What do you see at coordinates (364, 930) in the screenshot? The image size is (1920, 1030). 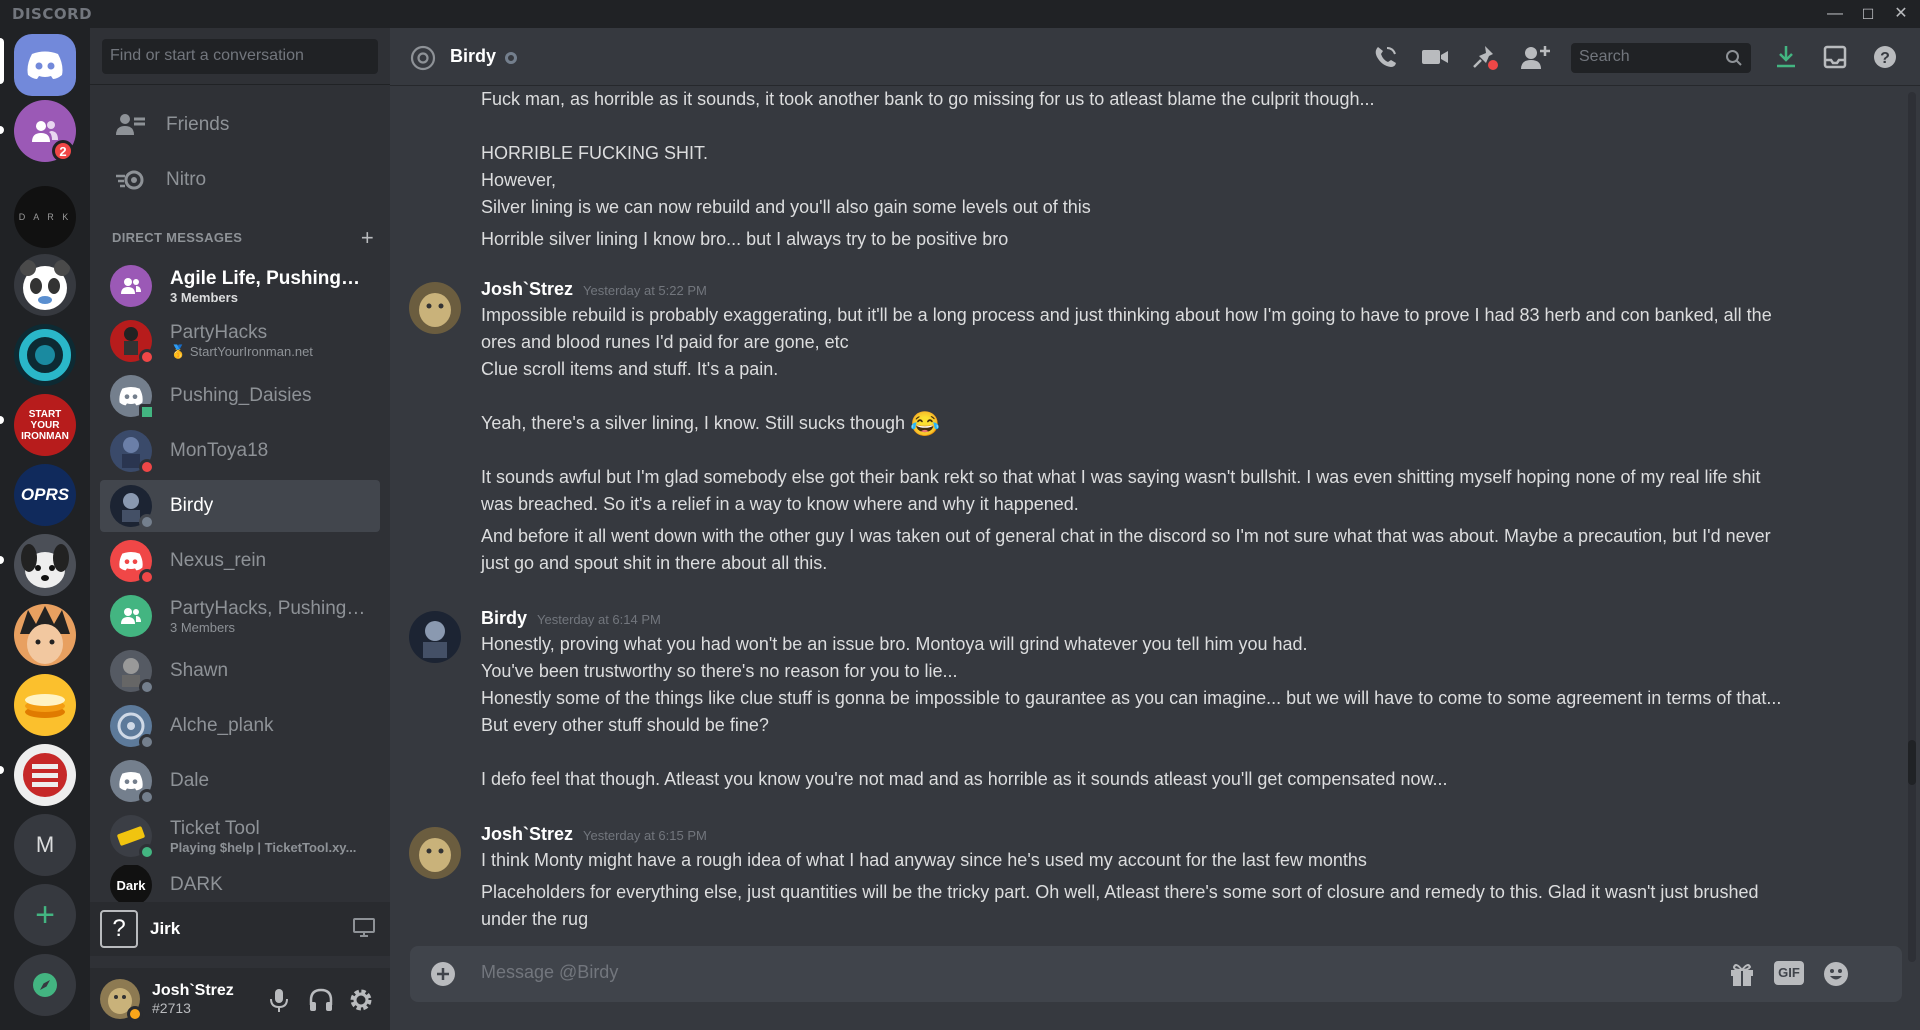 I see `screen-share-icon` at bounding box center [364, 930].